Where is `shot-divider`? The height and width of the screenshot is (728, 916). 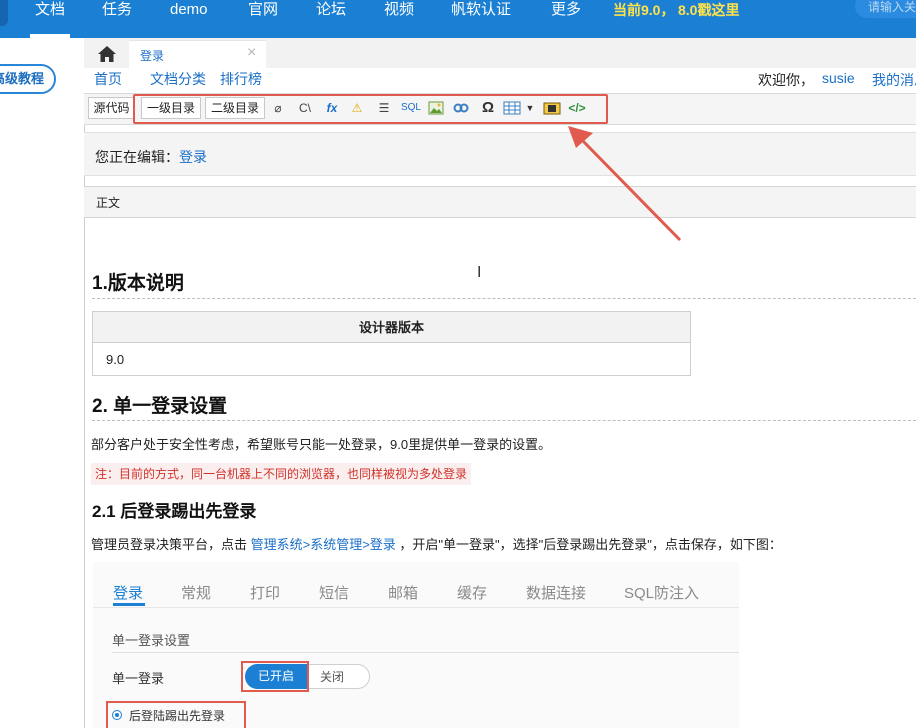
shot-divider is located at coordinates (416, 607).